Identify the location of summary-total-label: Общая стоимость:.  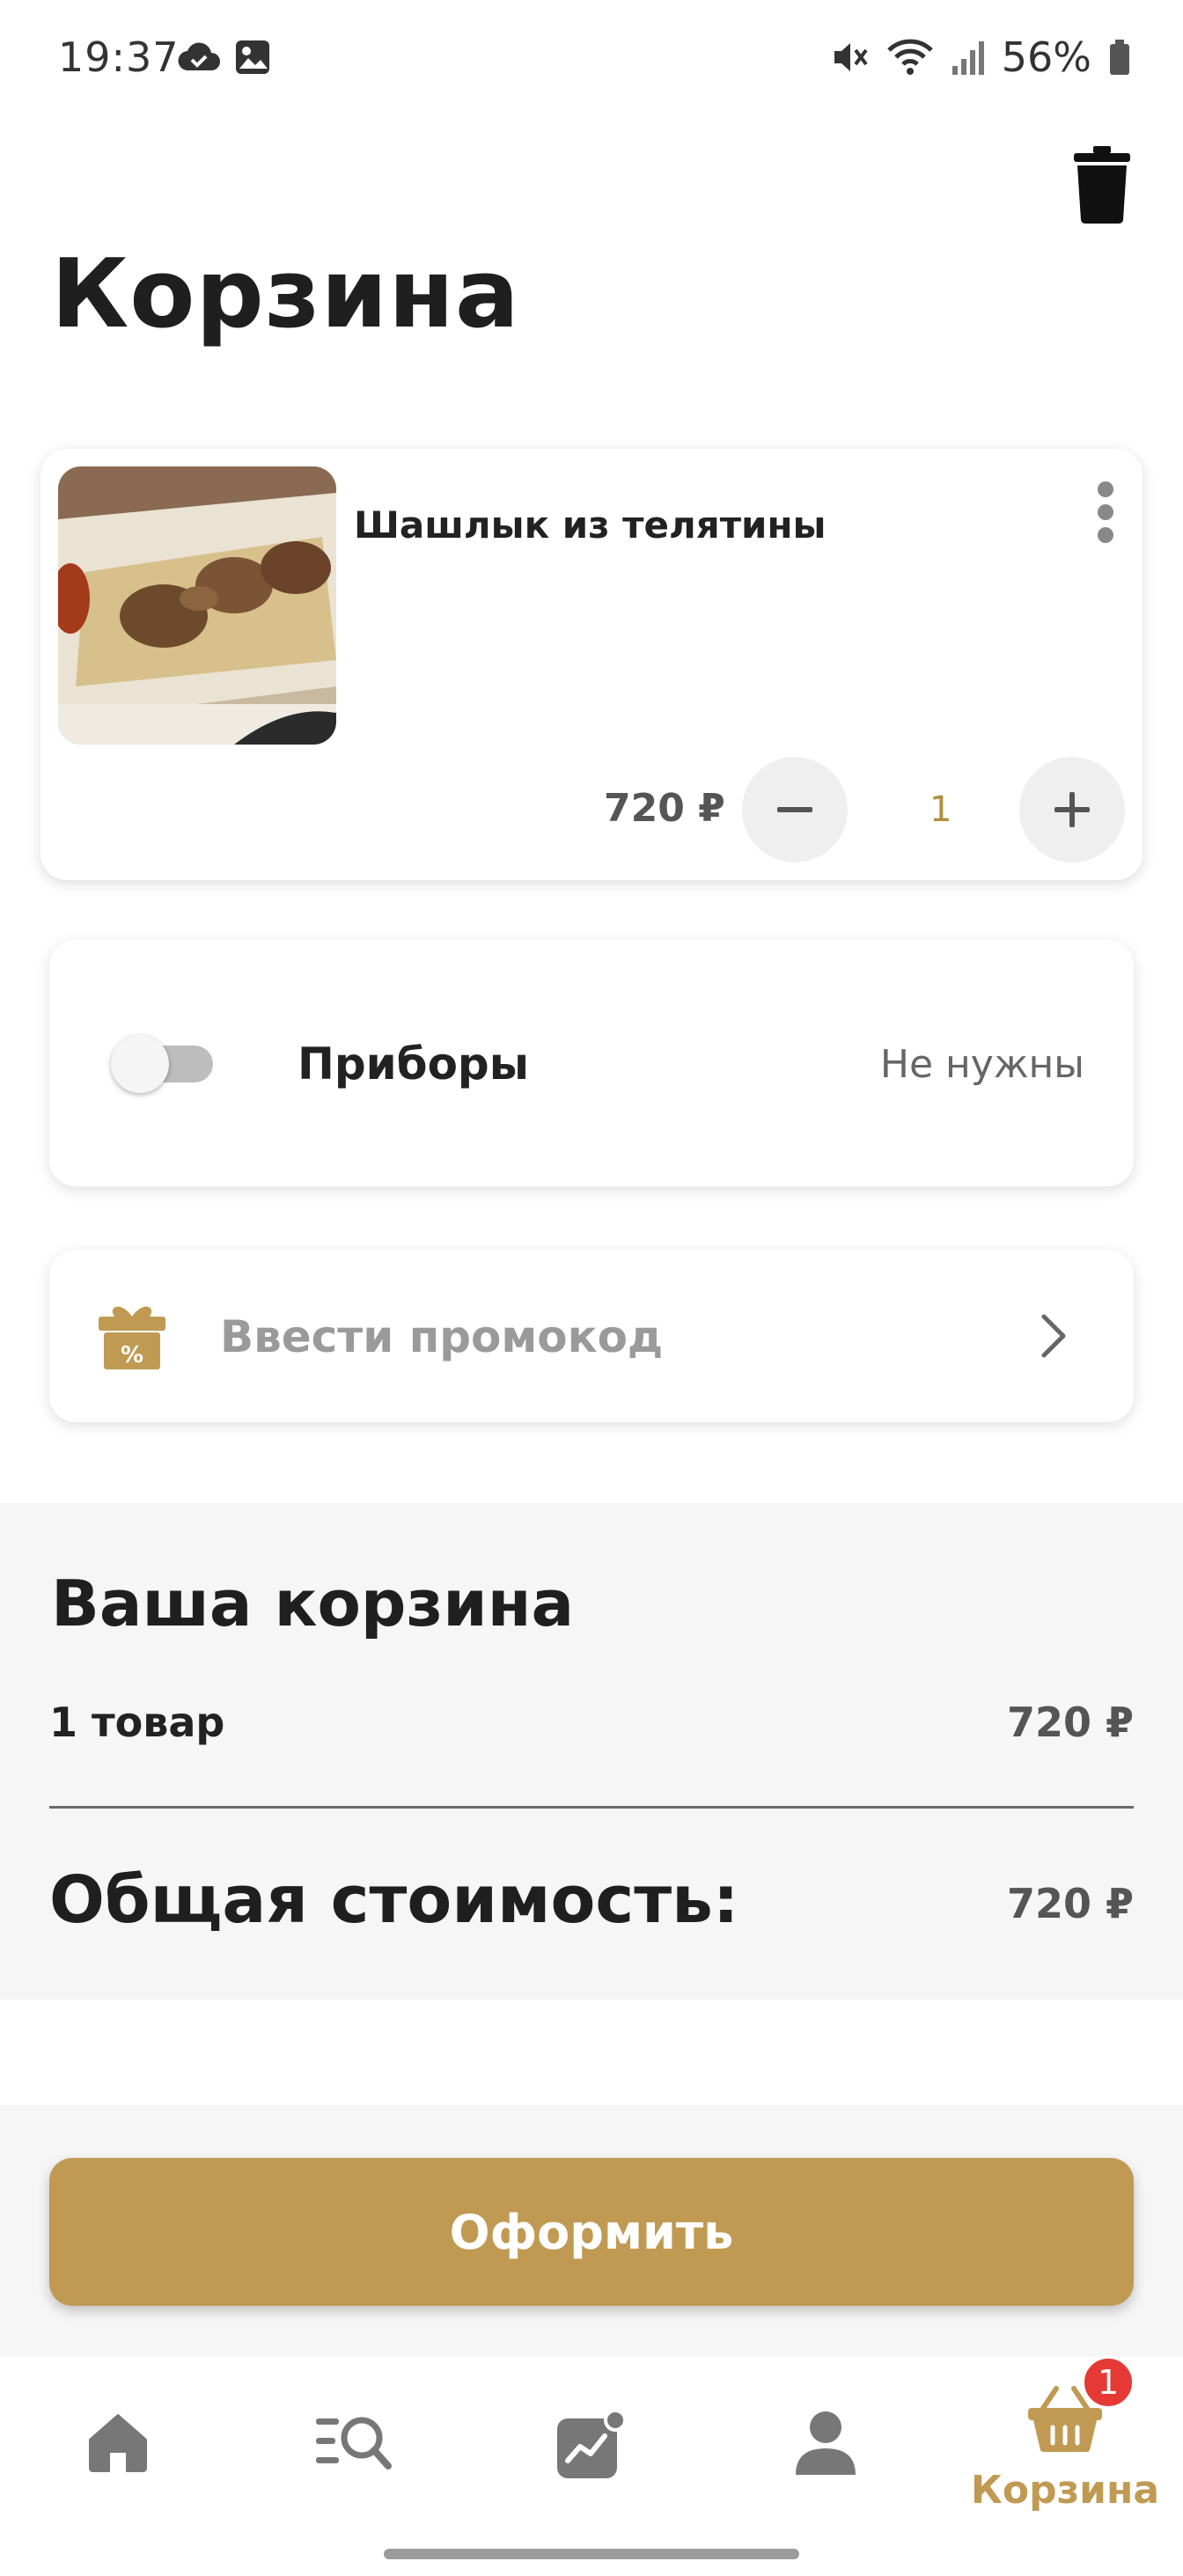
(394, 1900).